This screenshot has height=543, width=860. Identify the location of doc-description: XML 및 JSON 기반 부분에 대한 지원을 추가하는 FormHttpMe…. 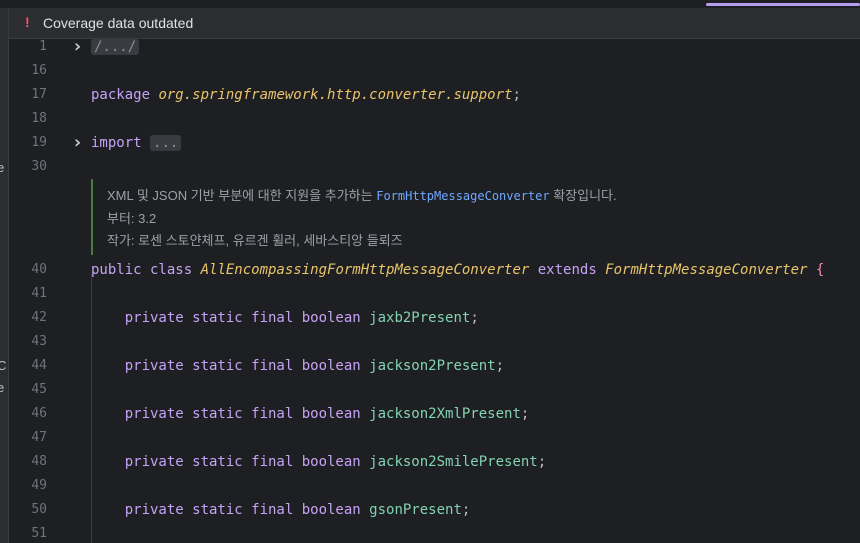
(362, 194).